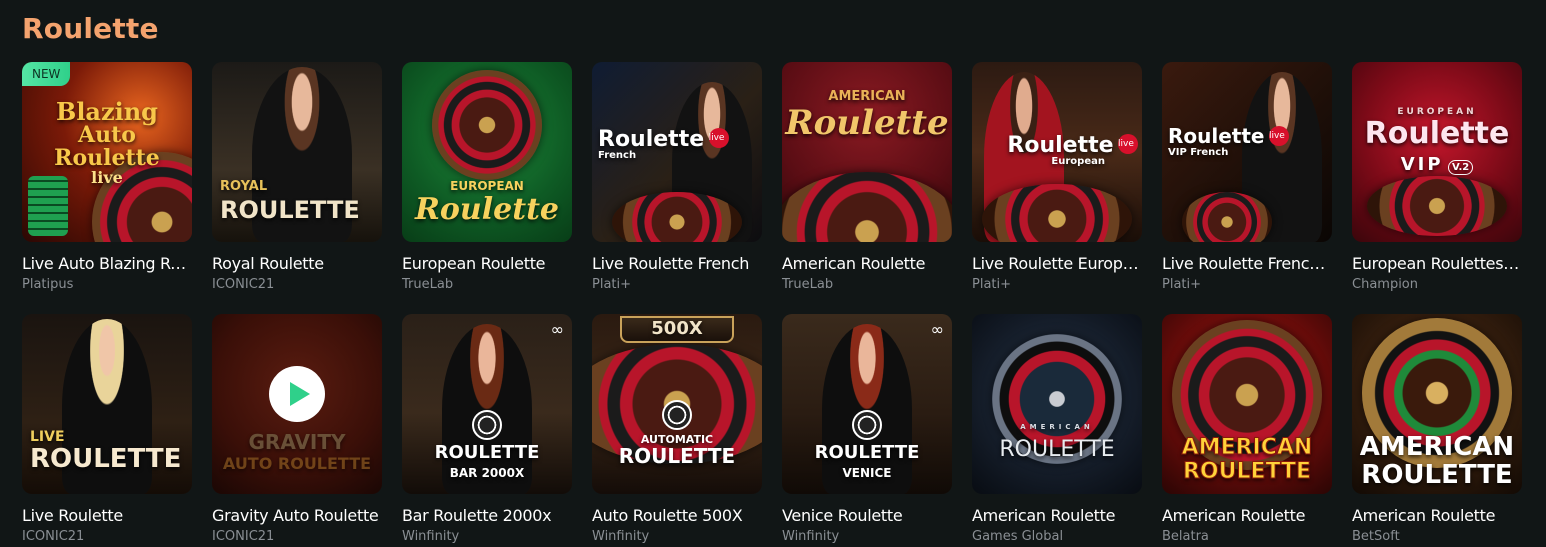 Image resolution: width=1546 pixels, height=547 pixels. Describe the element at coordinates (297, 152) in the screenshot. I see `game-thumbnail: ROYAL ROULETTE` at that location.